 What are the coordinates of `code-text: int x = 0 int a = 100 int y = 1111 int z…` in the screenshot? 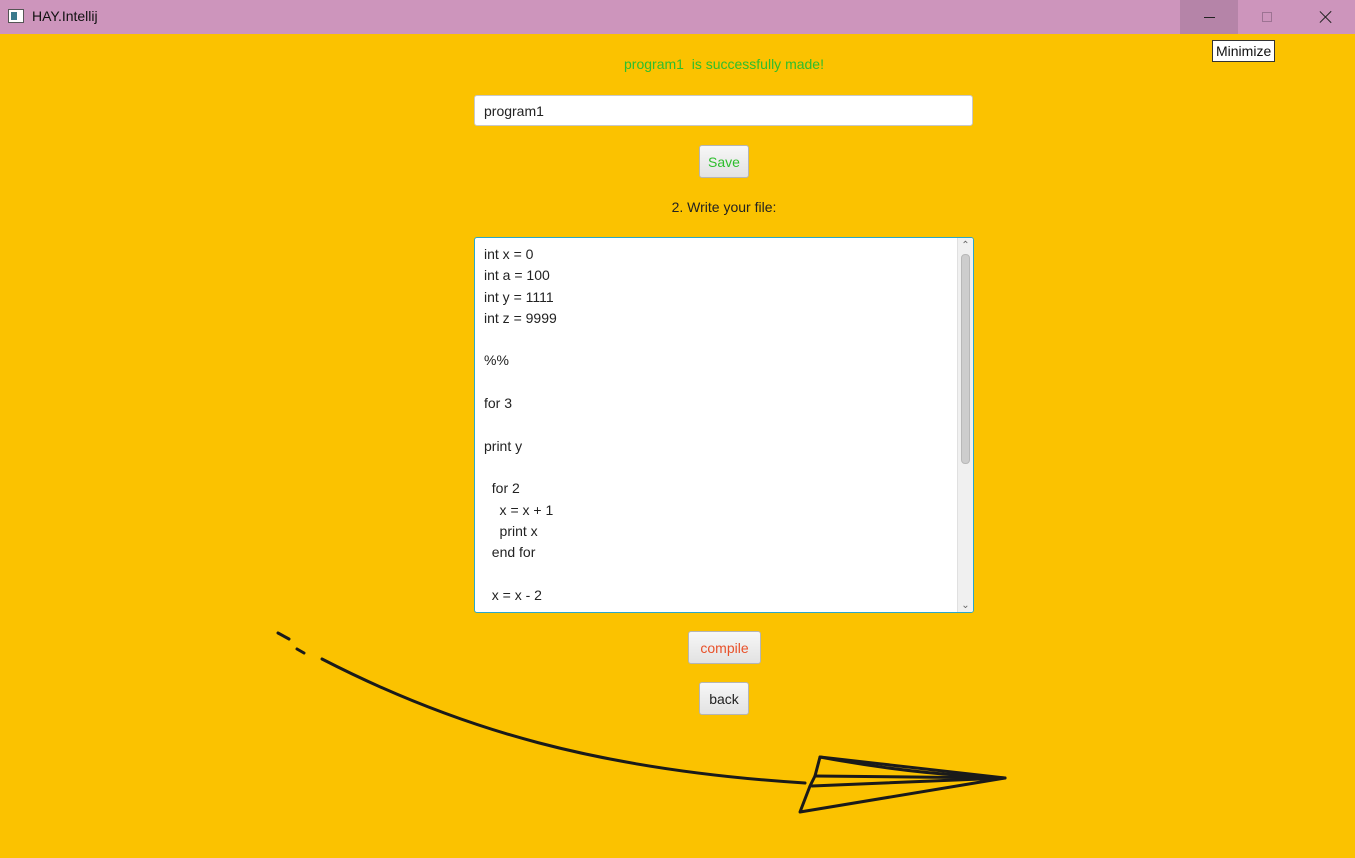 It's located at (520, 425).